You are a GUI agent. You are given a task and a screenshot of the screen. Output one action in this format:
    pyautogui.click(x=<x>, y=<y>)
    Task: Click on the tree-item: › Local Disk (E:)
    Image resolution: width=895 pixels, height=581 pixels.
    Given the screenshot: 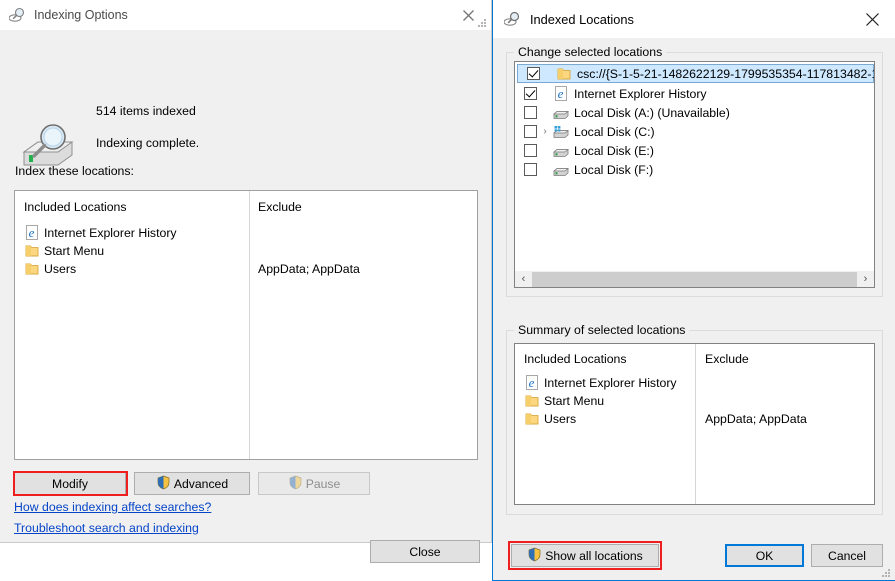 What is the action you would take?
    pyautogui.click(x=694, y=150)
    